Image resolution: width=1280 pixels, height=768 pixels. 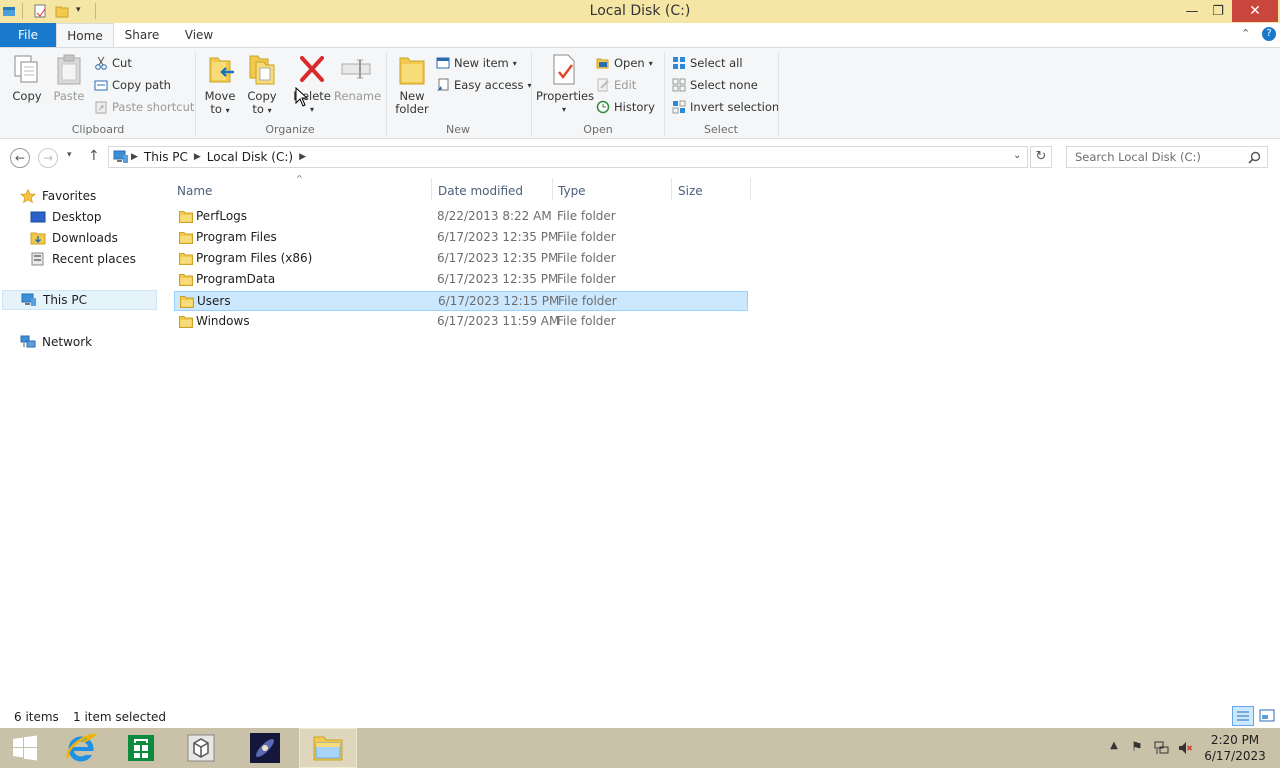 What do you see at coordinates (77, 217) in the screenshot?
I see `nav-desktop-label: Desktop` at bounding box center [77, 217].